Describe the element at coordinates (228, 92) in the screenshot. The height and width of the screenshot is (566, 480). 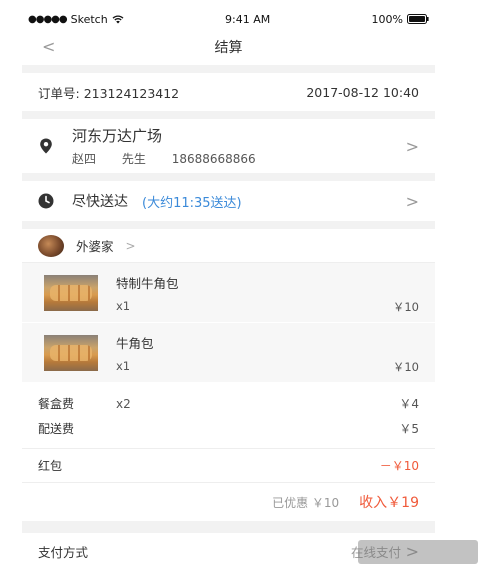
I see `order-info-row: 订单号: 213124123412 2017-08-12 10:40` at that location.